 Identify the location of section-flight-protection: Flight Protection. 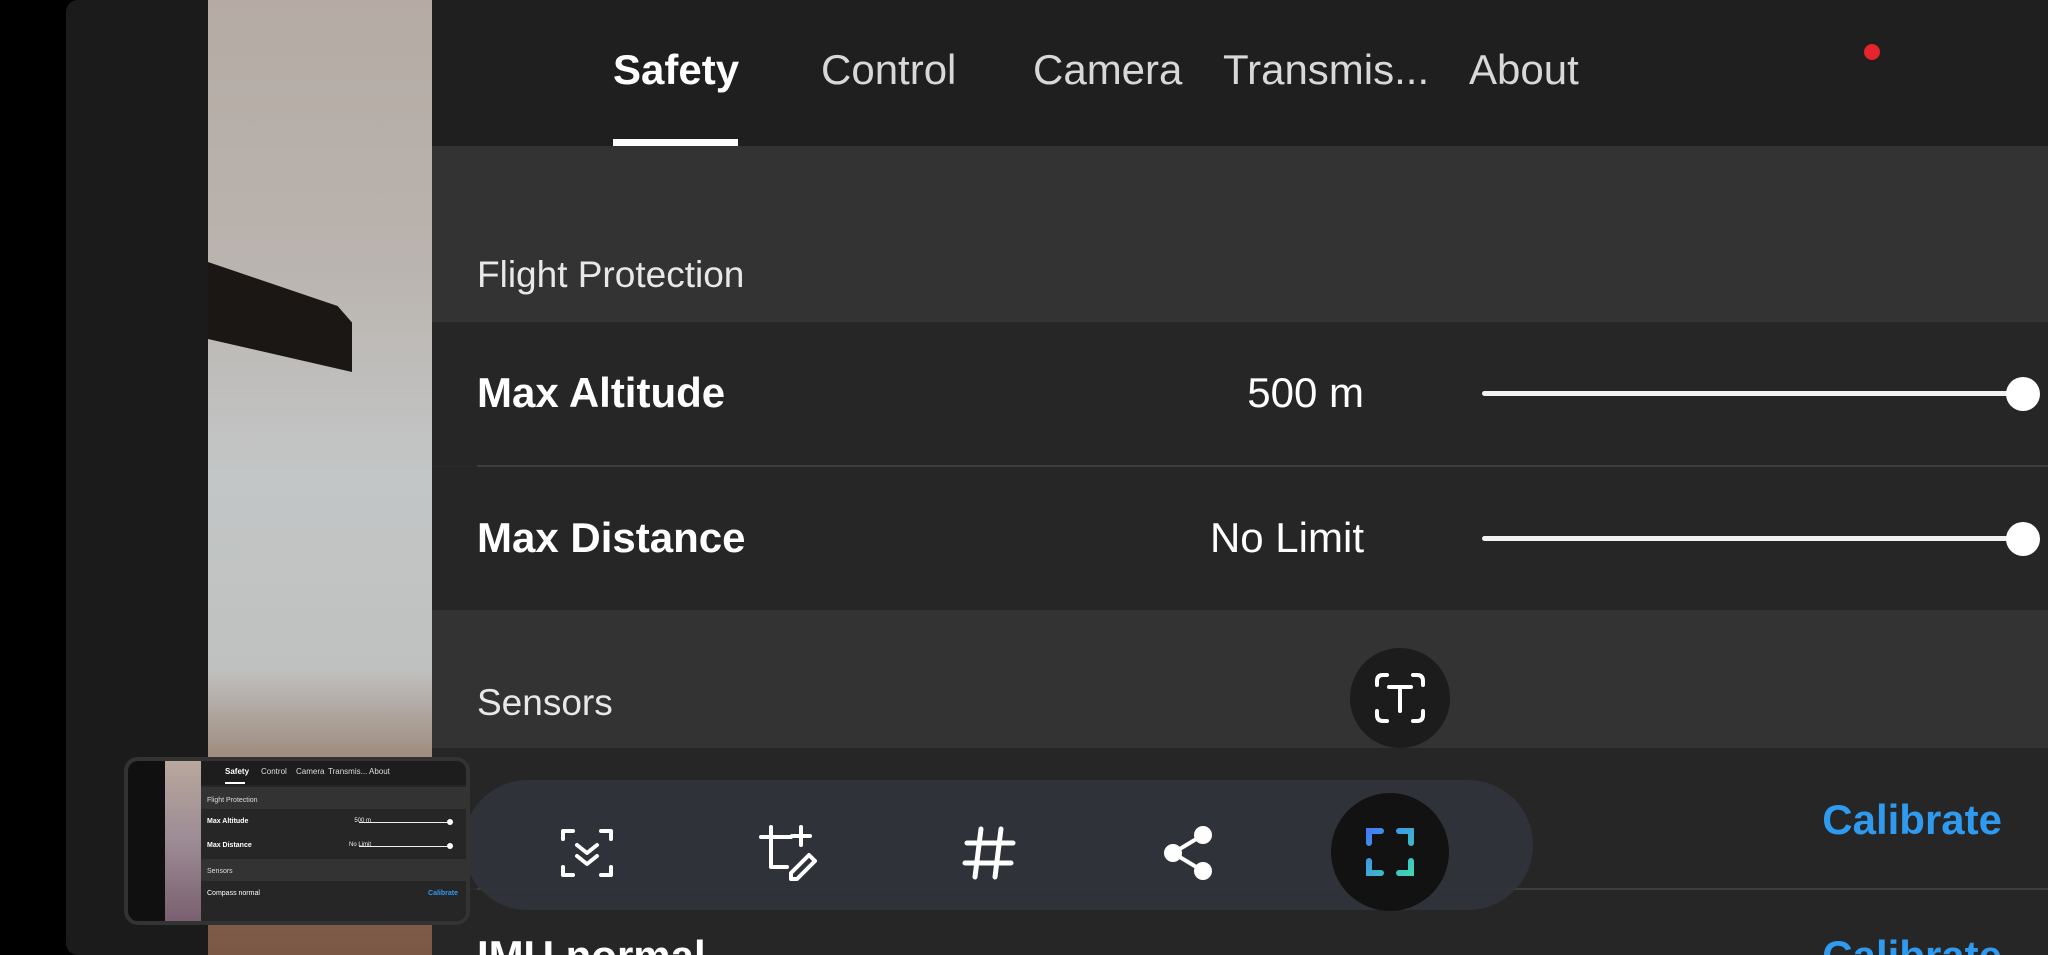
(1240, 234).